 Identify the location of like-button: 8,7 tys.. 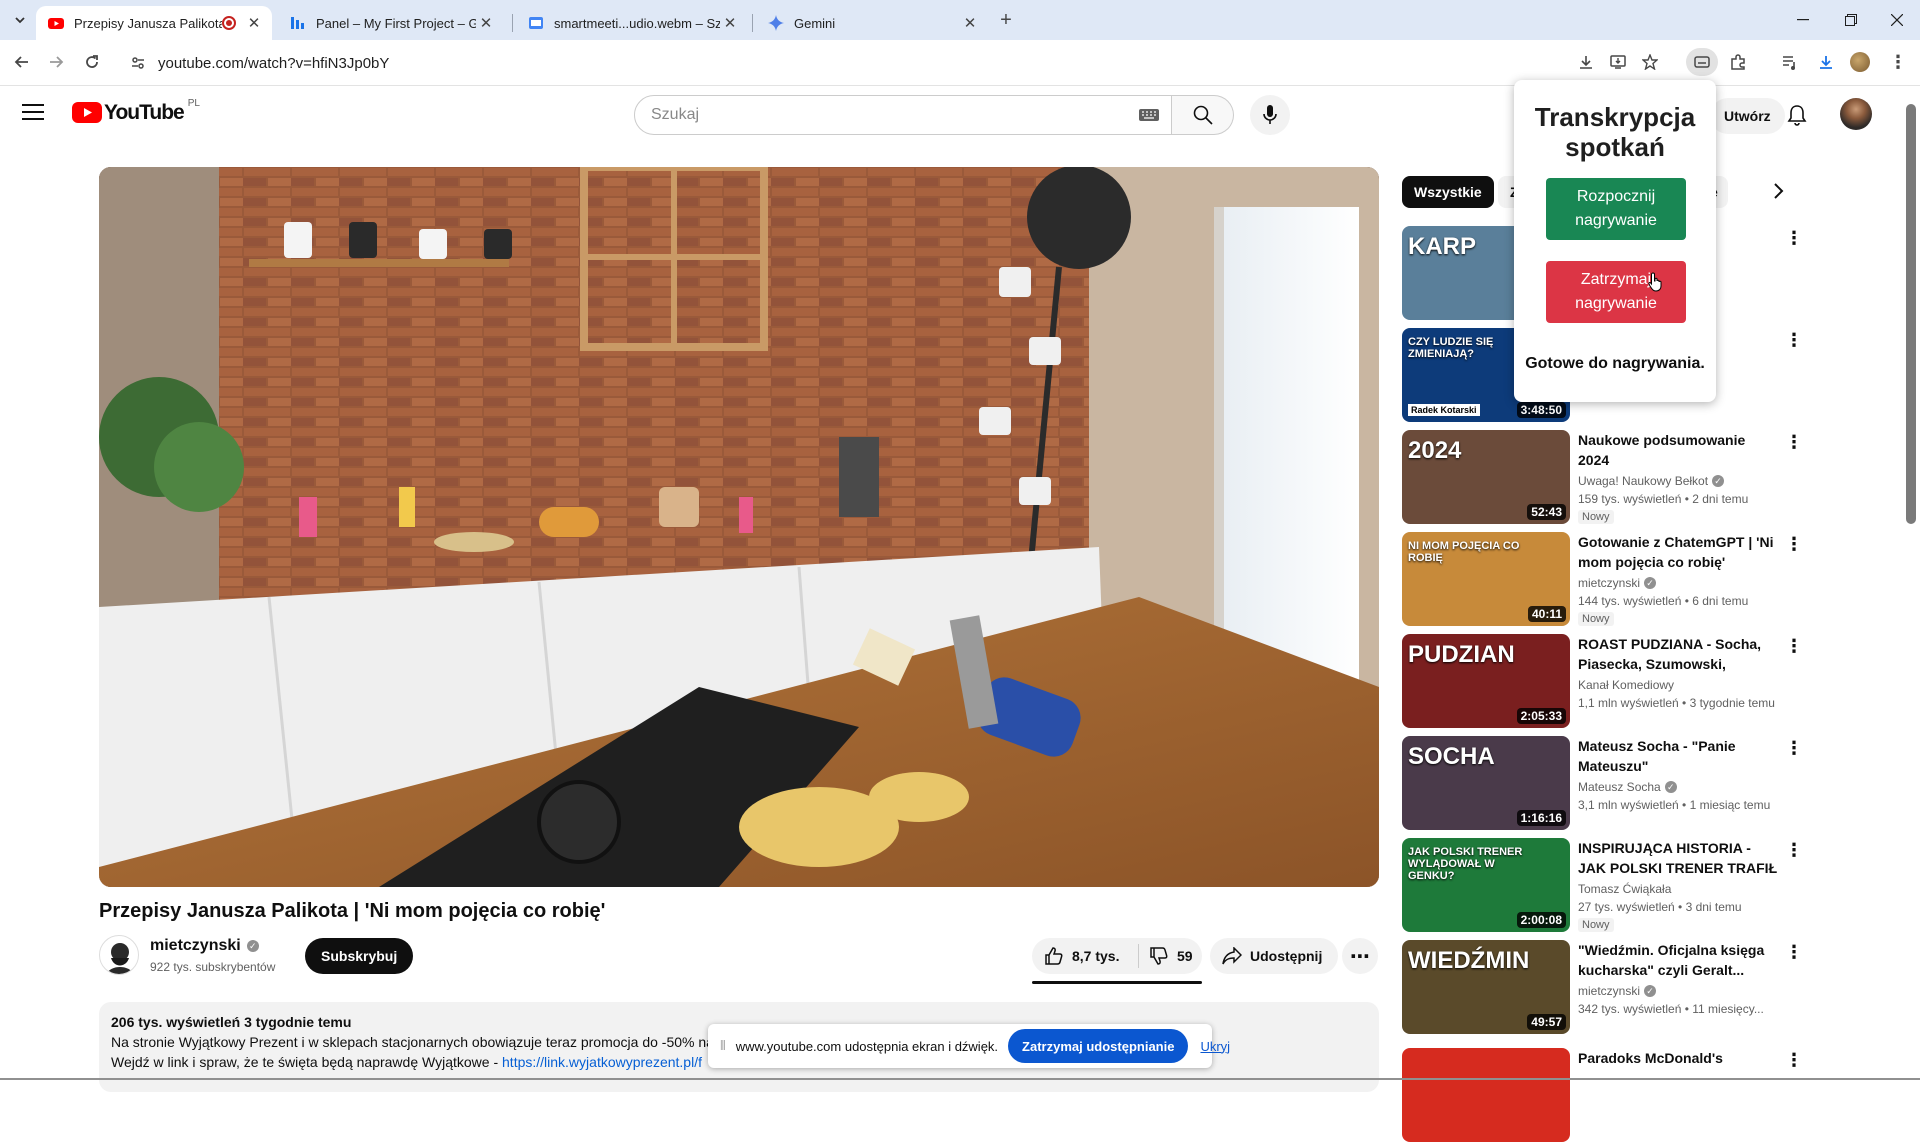
(1085, 956).